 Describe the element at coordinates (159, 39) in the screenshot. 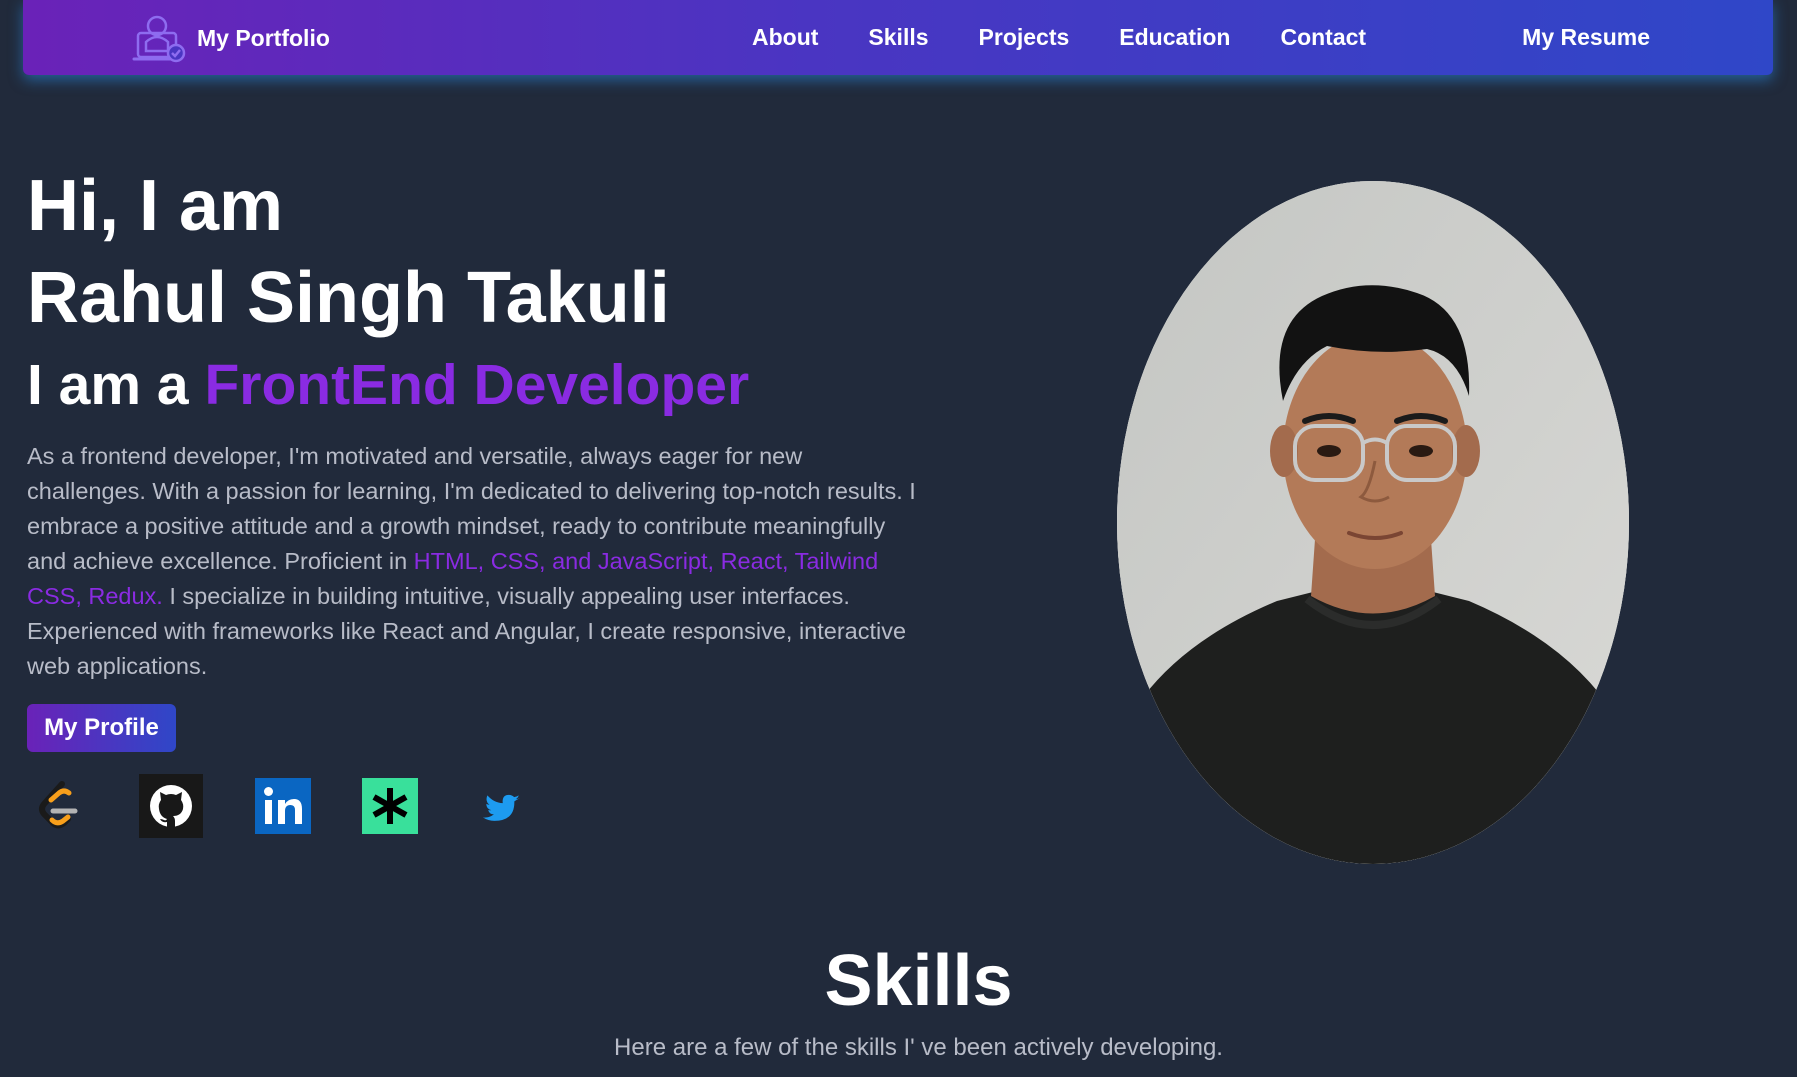

I see `developer-laptop-icon` at that location.